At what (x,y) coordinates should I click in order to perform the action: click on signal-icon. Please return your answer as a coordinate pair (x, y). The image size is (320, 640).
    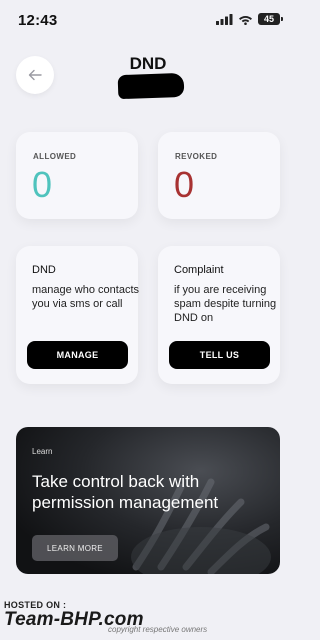
    Looking at the image, I should click on (224, 19).